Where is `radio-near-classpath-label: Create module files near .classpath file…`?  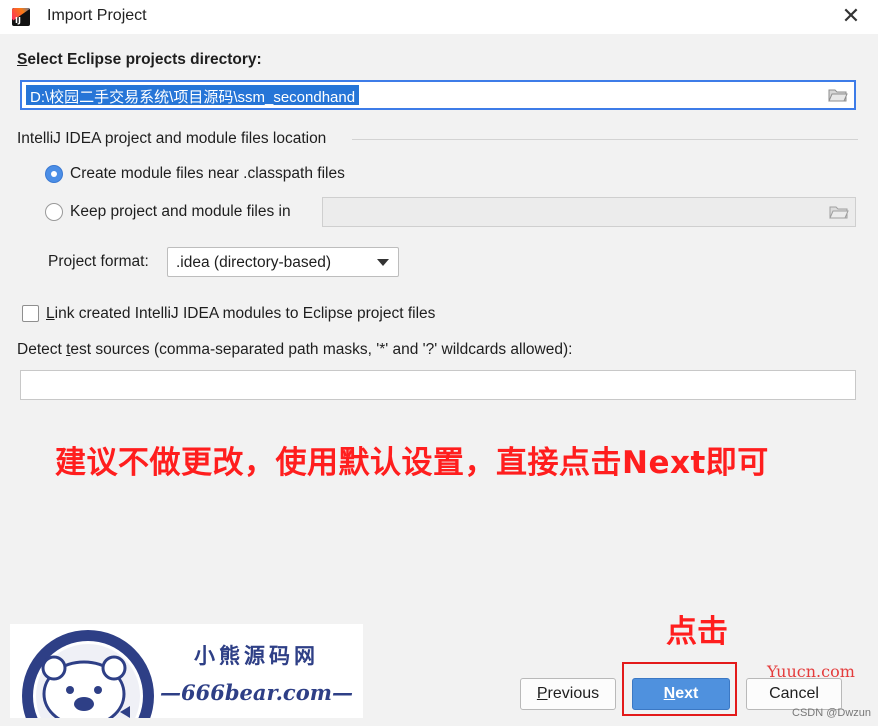
radio-near-classpath-label: Create module files near .classpath file… is located at coordinates (207, 174).